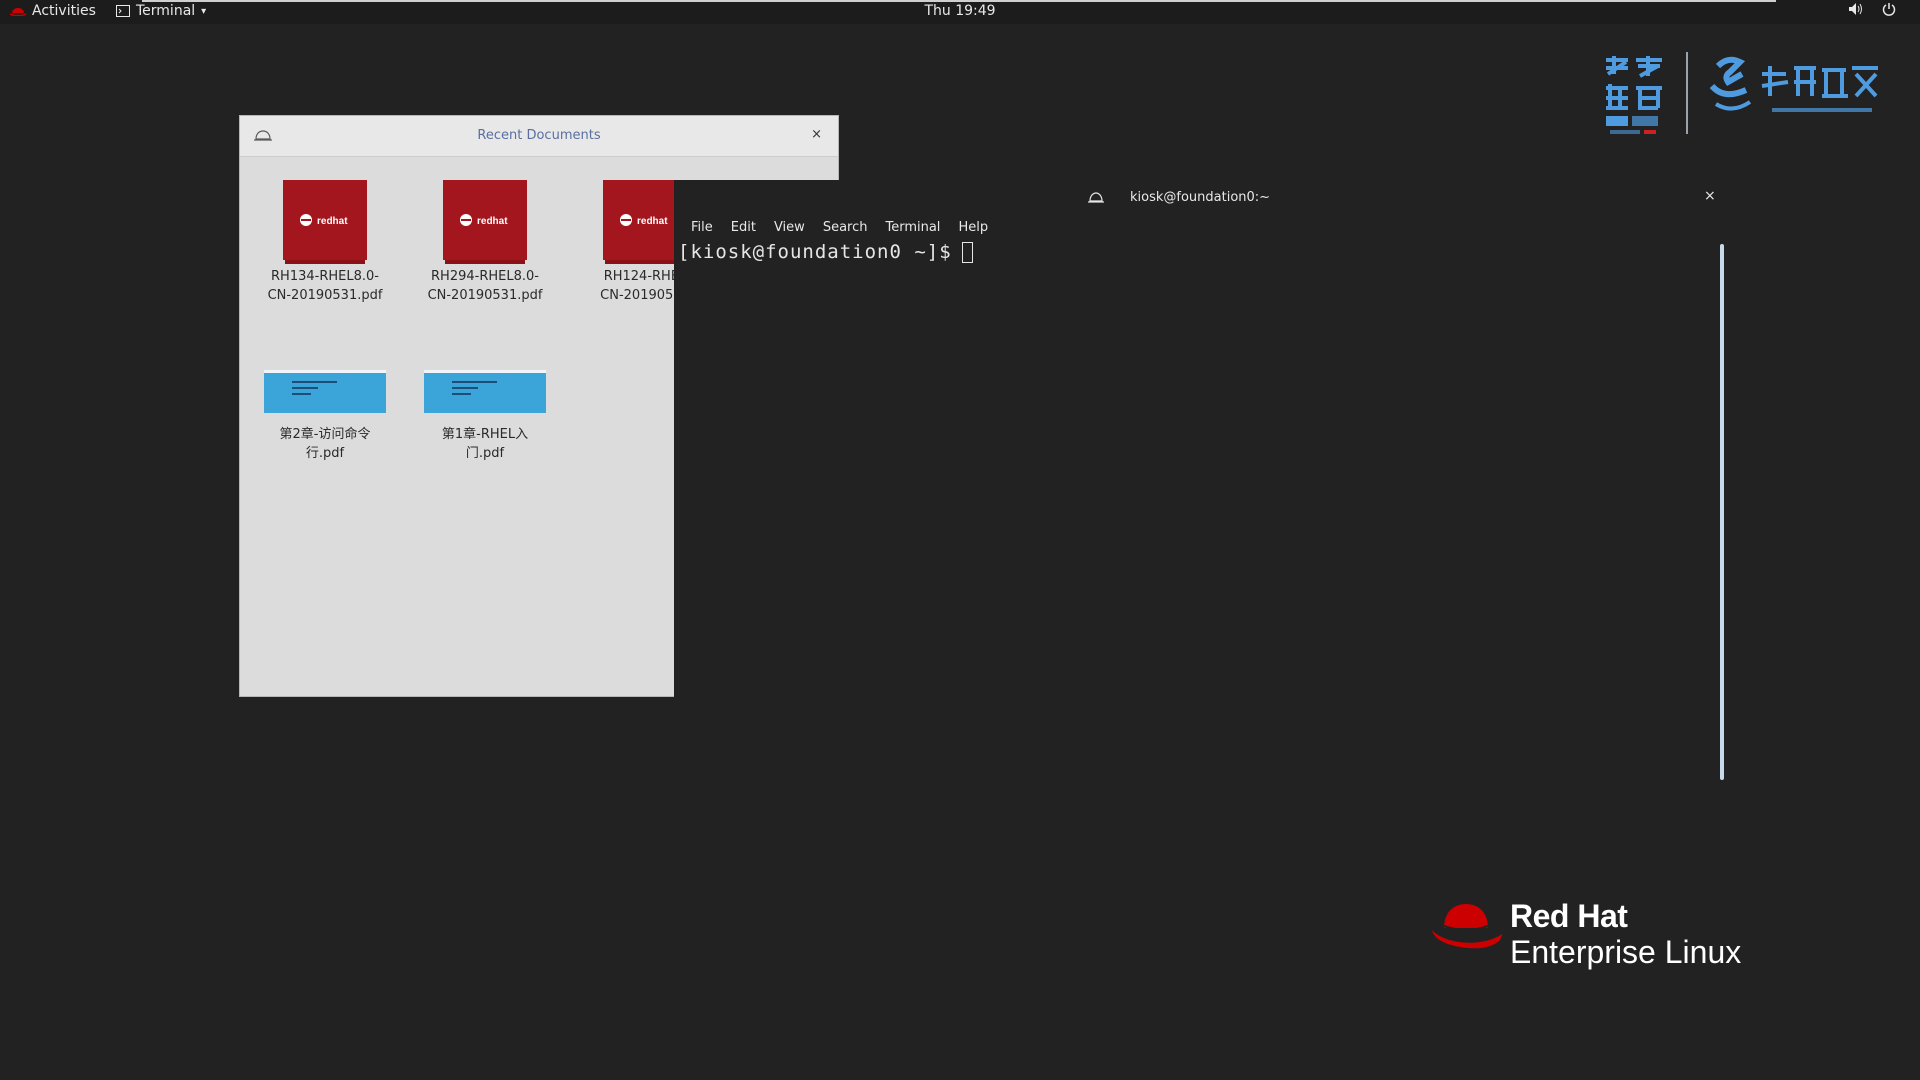  Describe the element at coordinates (845, 227) in the screenshot. I see `menu-search: Search` at that location.